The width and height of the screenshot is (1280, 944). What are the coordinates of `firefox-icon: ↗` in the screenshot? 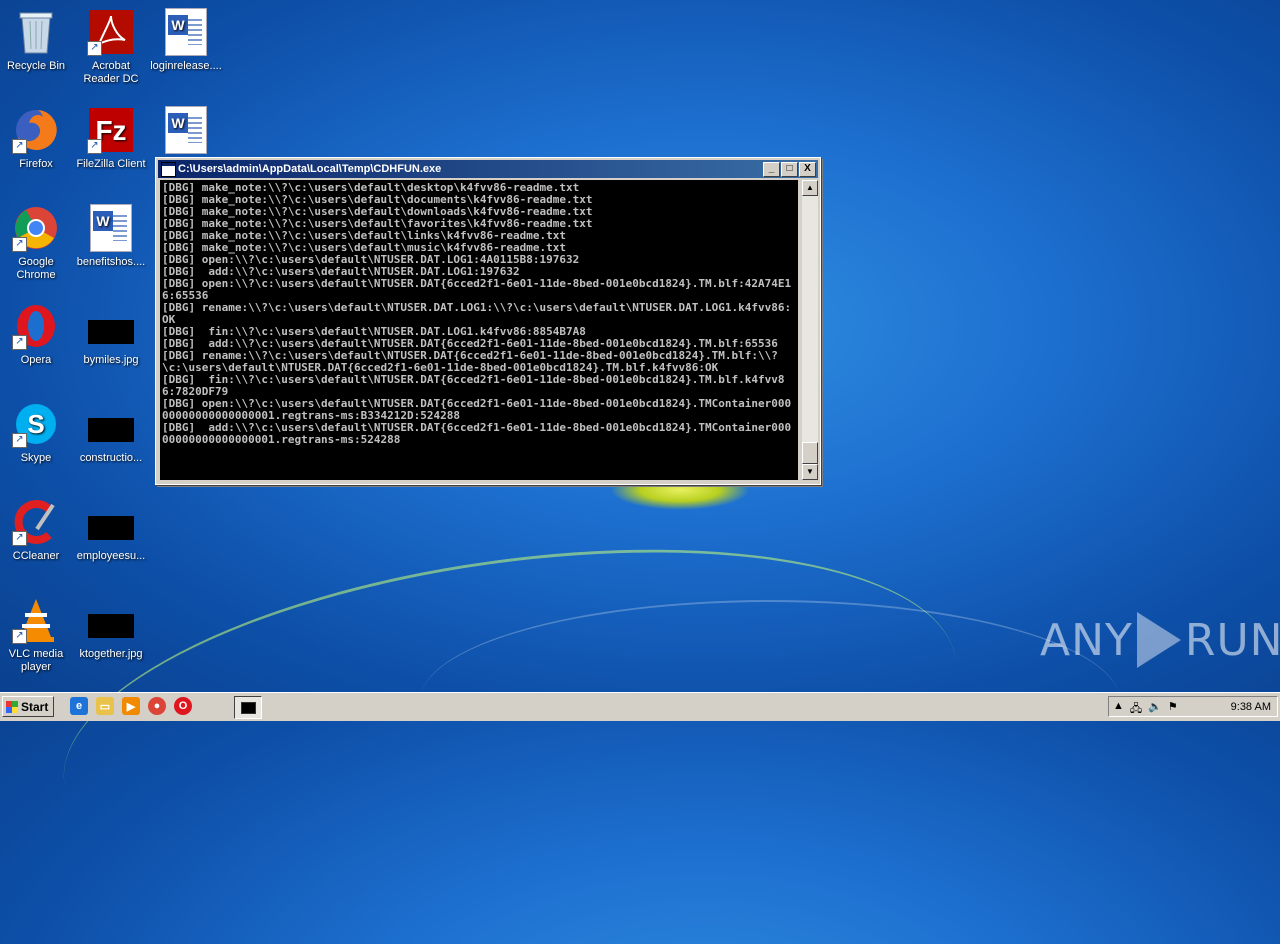 It's located at (36, 130).